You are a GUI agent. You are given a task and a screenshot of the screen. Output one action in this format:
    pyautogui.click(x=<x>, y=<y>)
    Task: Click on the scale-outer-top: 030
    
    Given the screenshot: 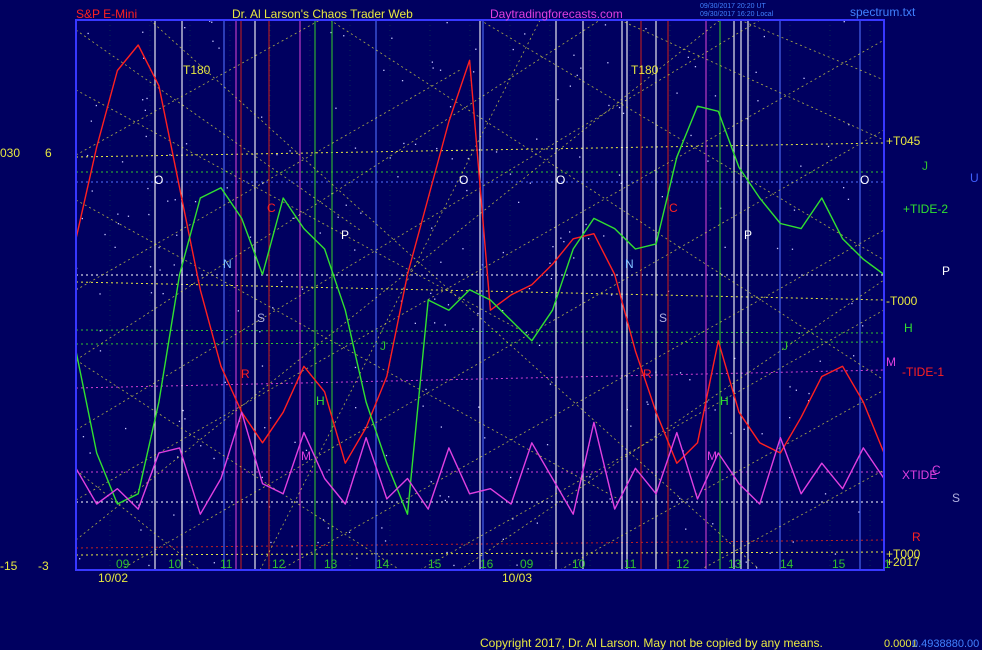 What is the action you would take?
    pyautogui.click(x=10, y=153)
    